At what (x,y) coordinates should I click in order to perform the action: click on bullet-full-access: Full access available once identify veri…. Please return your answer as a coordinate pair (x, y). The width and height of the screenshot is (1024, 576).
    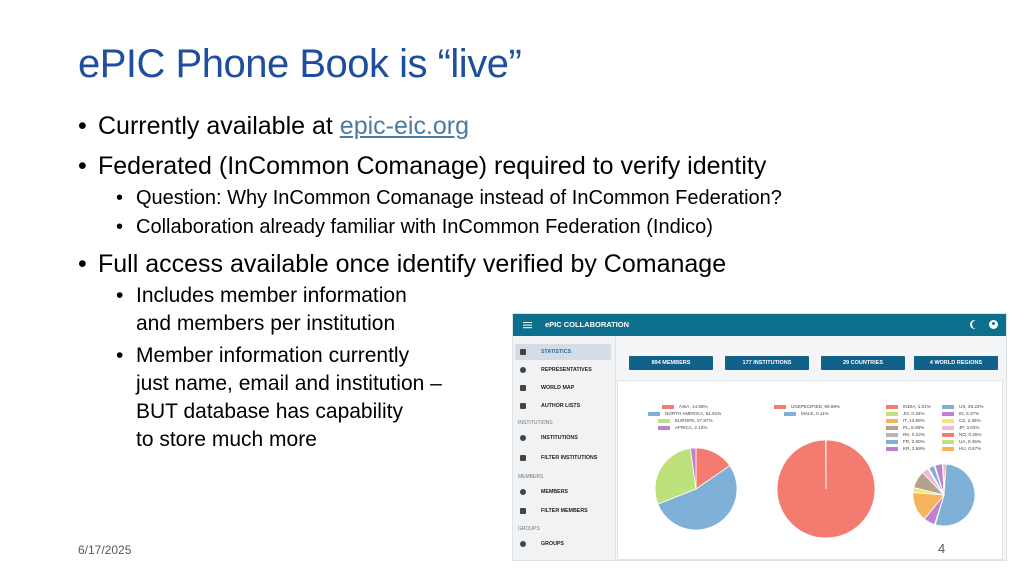
    Looking at the image, I should click on (528, 264).